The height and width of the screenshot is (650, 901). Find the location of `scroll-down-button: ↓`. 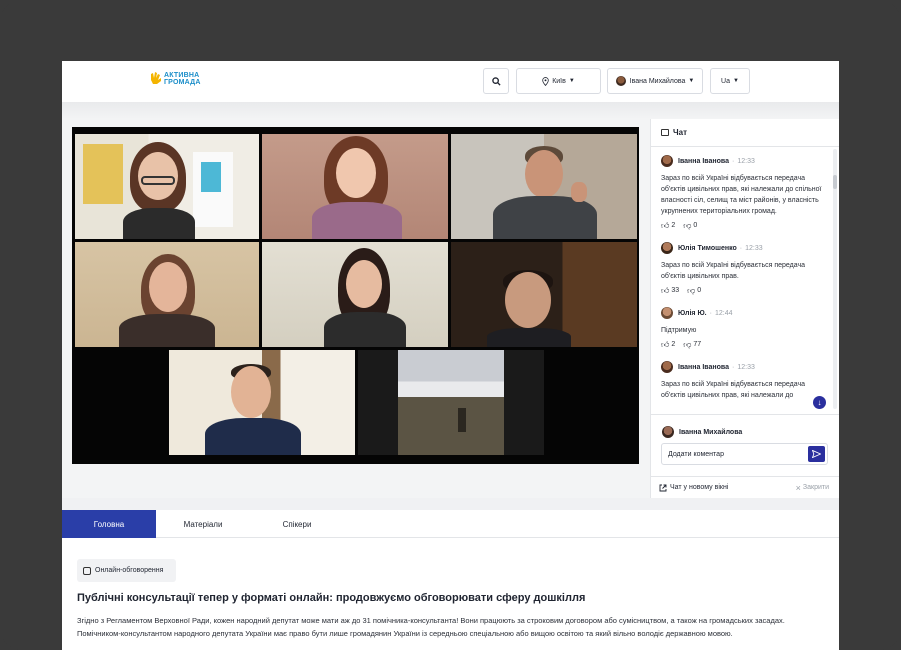

scroll-down-button: ↓ is located at coordinates (819, 402).